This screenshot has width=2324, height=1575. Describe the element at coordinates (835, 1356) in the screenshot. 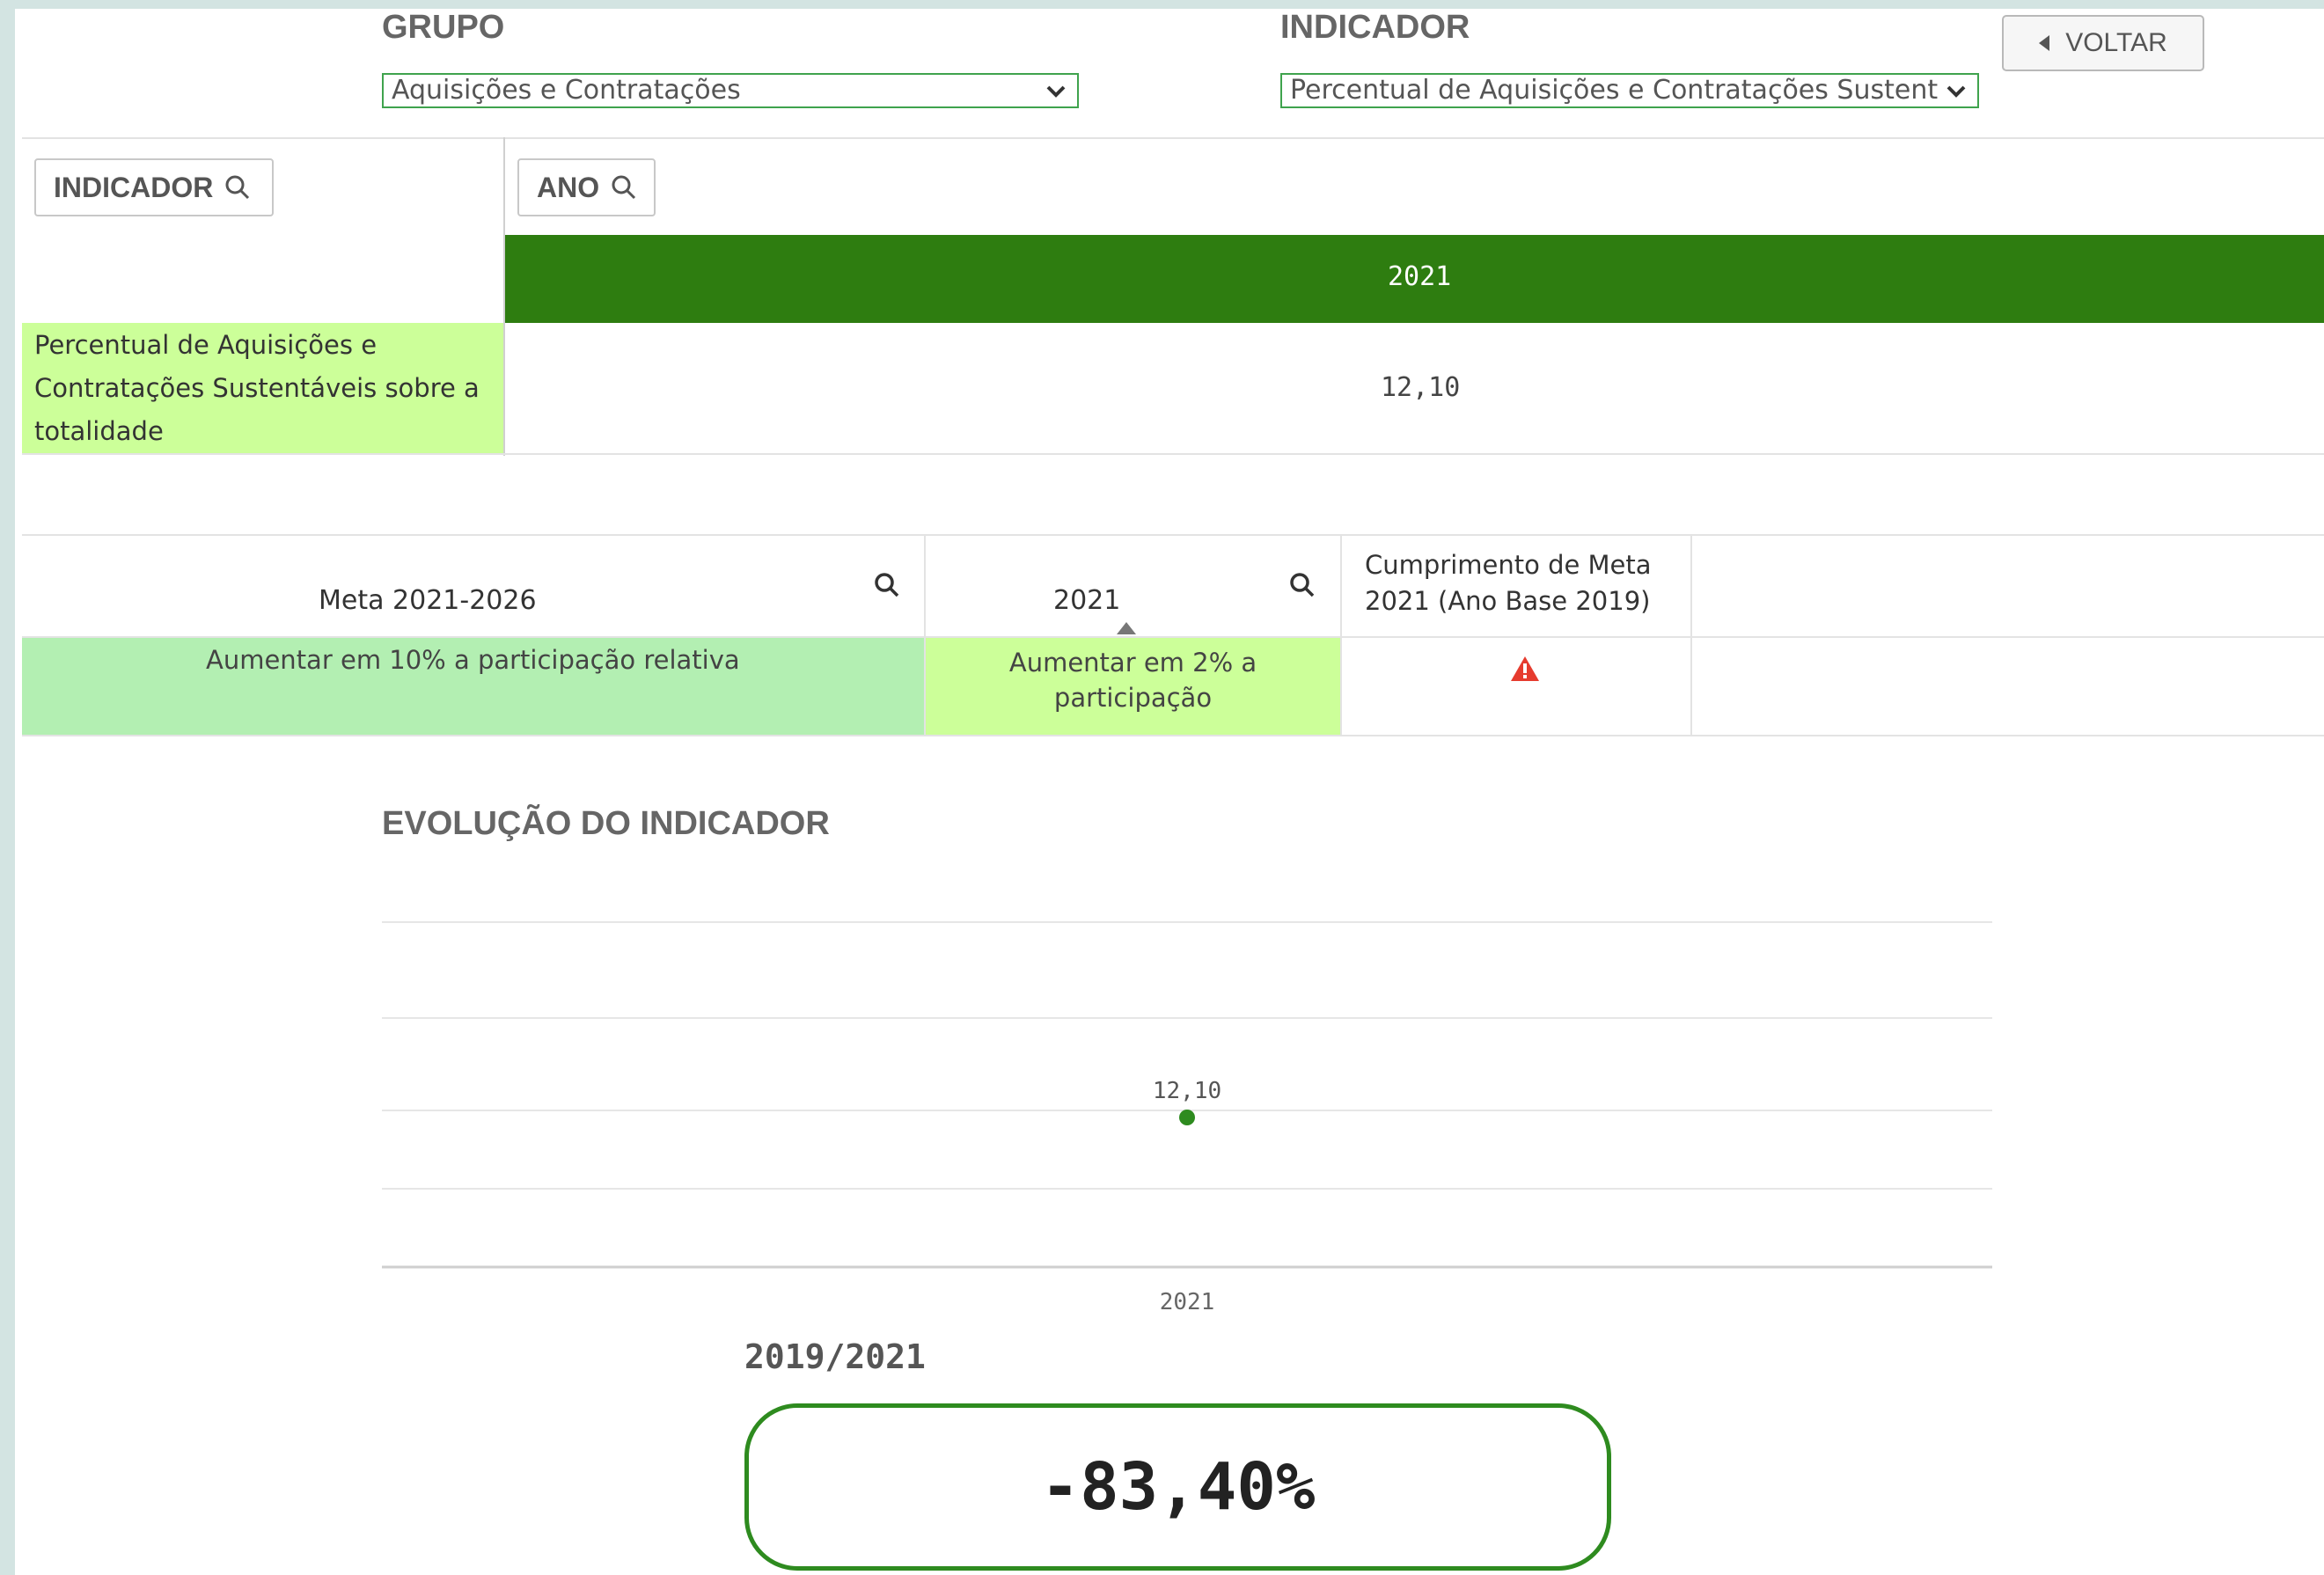

I see `kpi-label: 2019/2021` at that location.